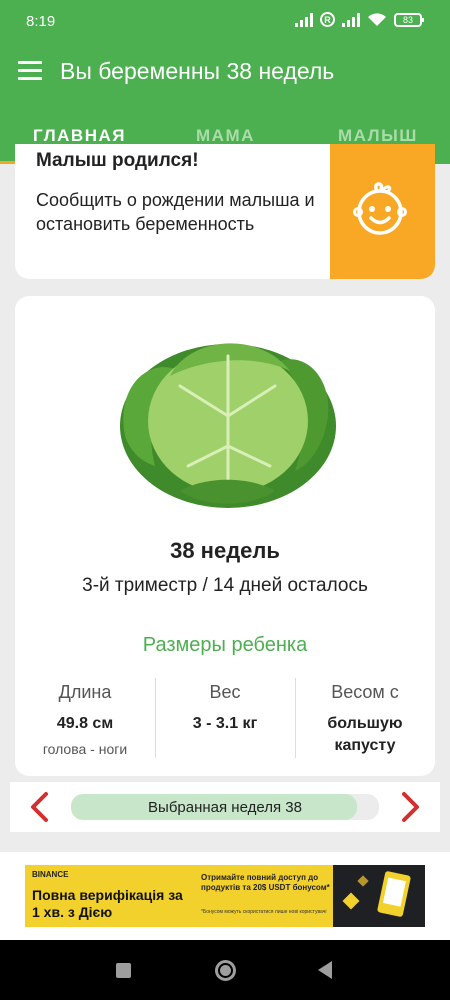  I want to click on stat-value: 49.8 см, so click(85, 723).